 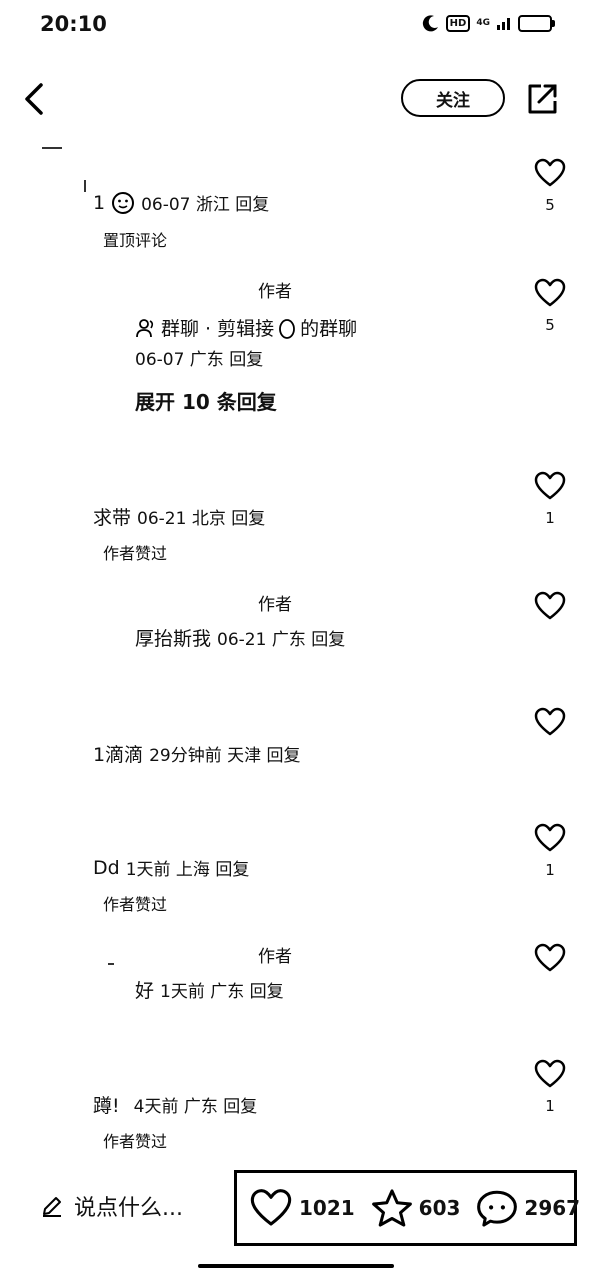 What do you see at coordinates (205, 202) in the screenshot?
I see `comment-meta: 06-07 浙江 回复` at bounding box center [205, 202].